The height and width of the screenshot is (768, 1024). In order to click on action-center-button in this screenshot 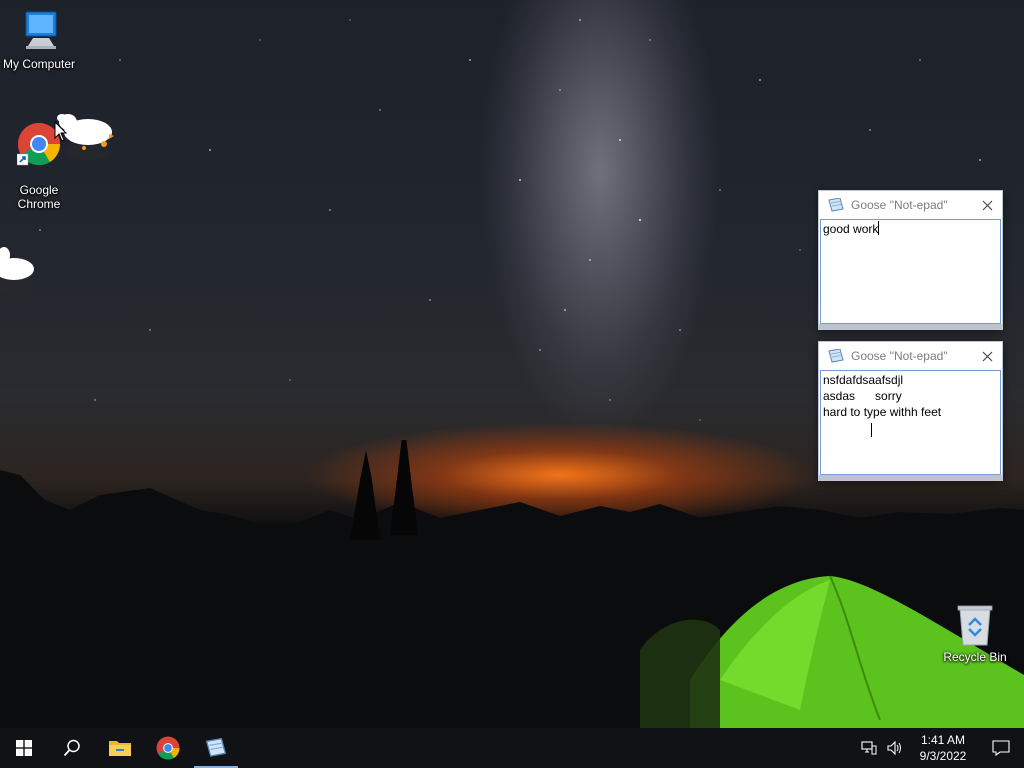, I will do `click(1001, 748)`.